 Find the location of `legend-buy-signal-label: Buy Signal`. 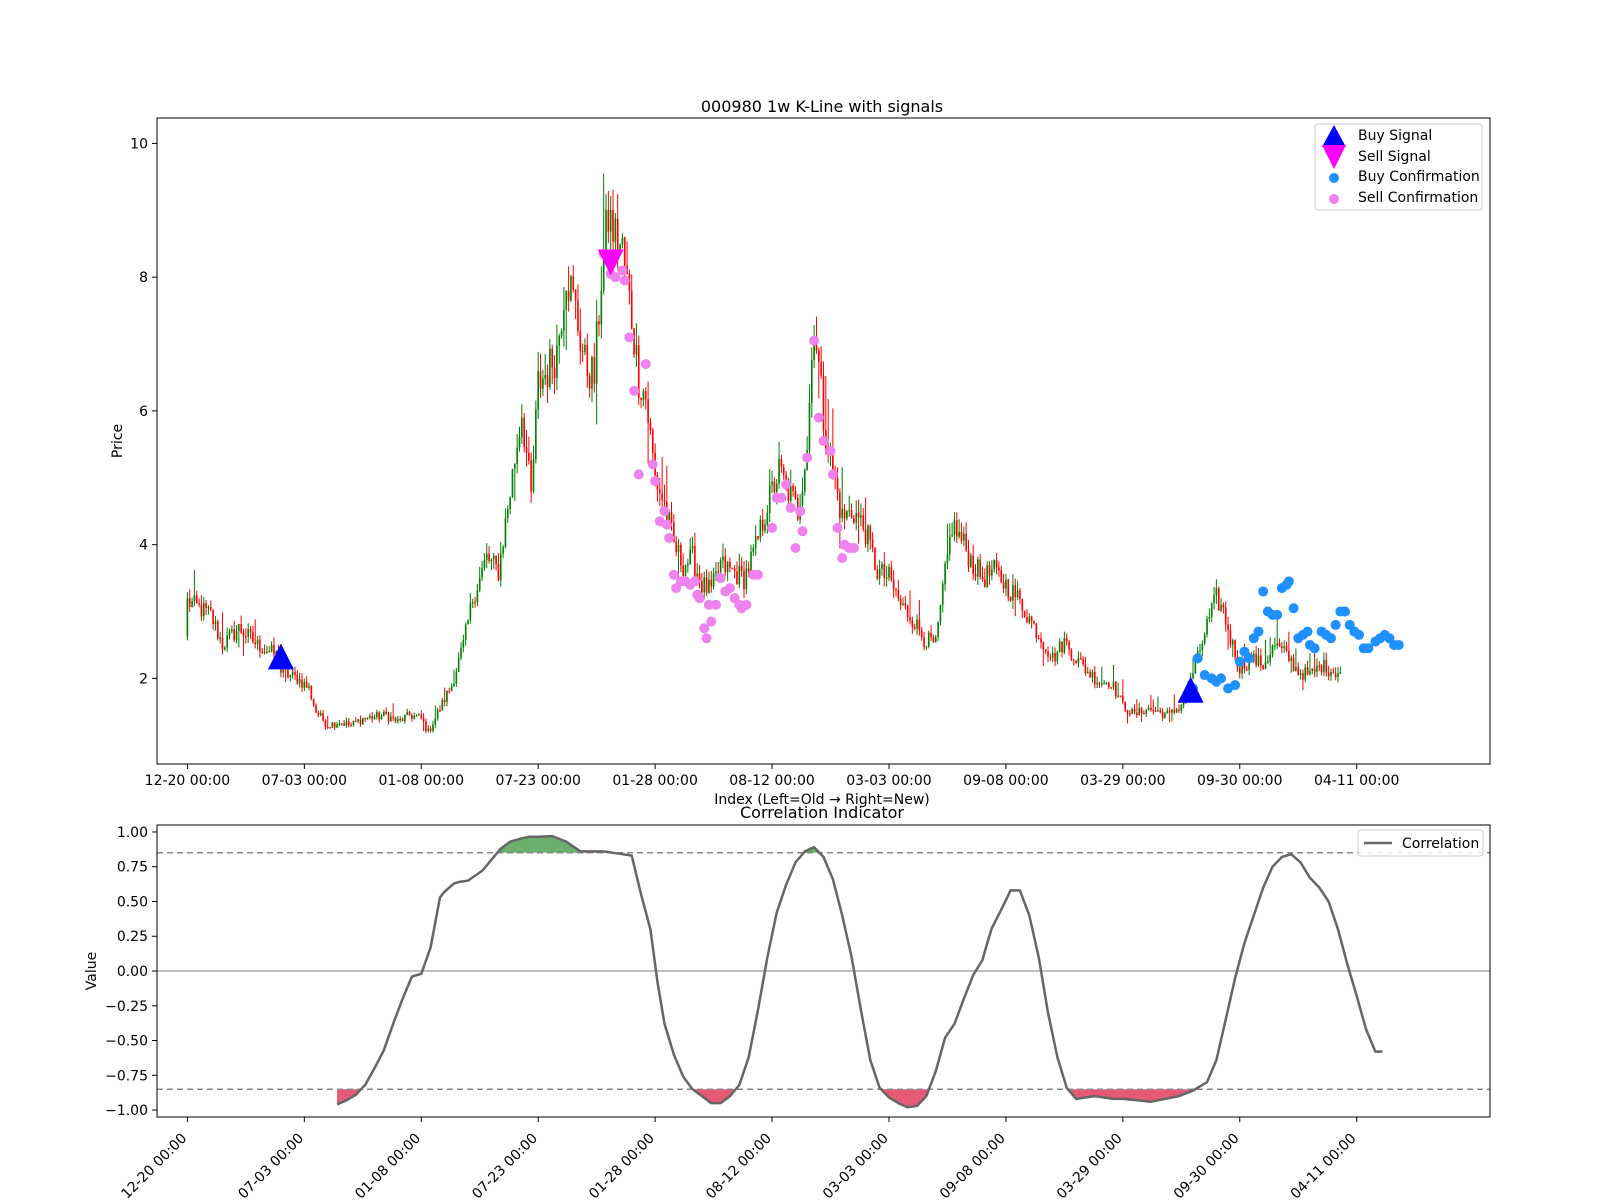

legend-buy-signal-label: Buy Signal is located at coordinates (1395, 136).